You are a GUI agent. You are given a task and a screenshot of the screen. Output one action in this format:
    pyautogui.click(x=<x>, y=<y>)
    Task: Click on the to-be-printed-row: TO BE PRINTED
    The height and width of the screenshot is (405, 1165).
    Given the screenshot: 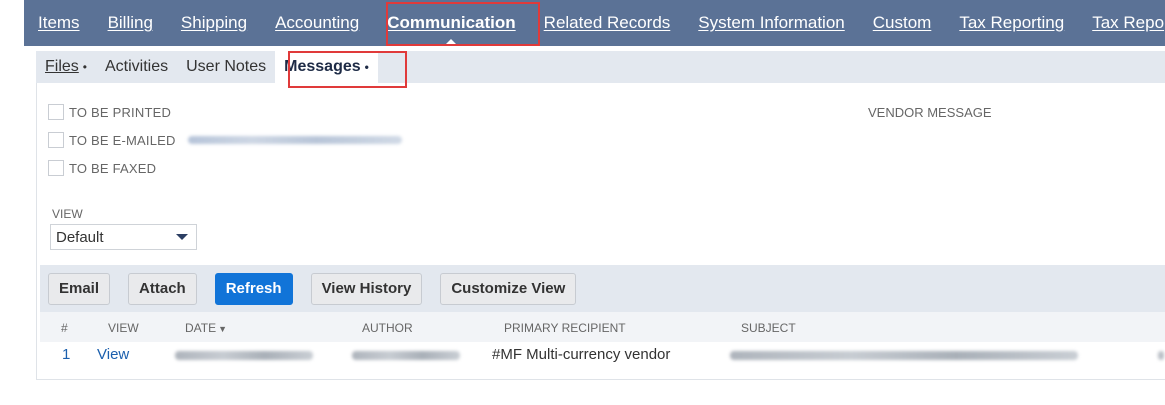 What is the action you would take?
    pyautogui.click(x=109, y=112)
    